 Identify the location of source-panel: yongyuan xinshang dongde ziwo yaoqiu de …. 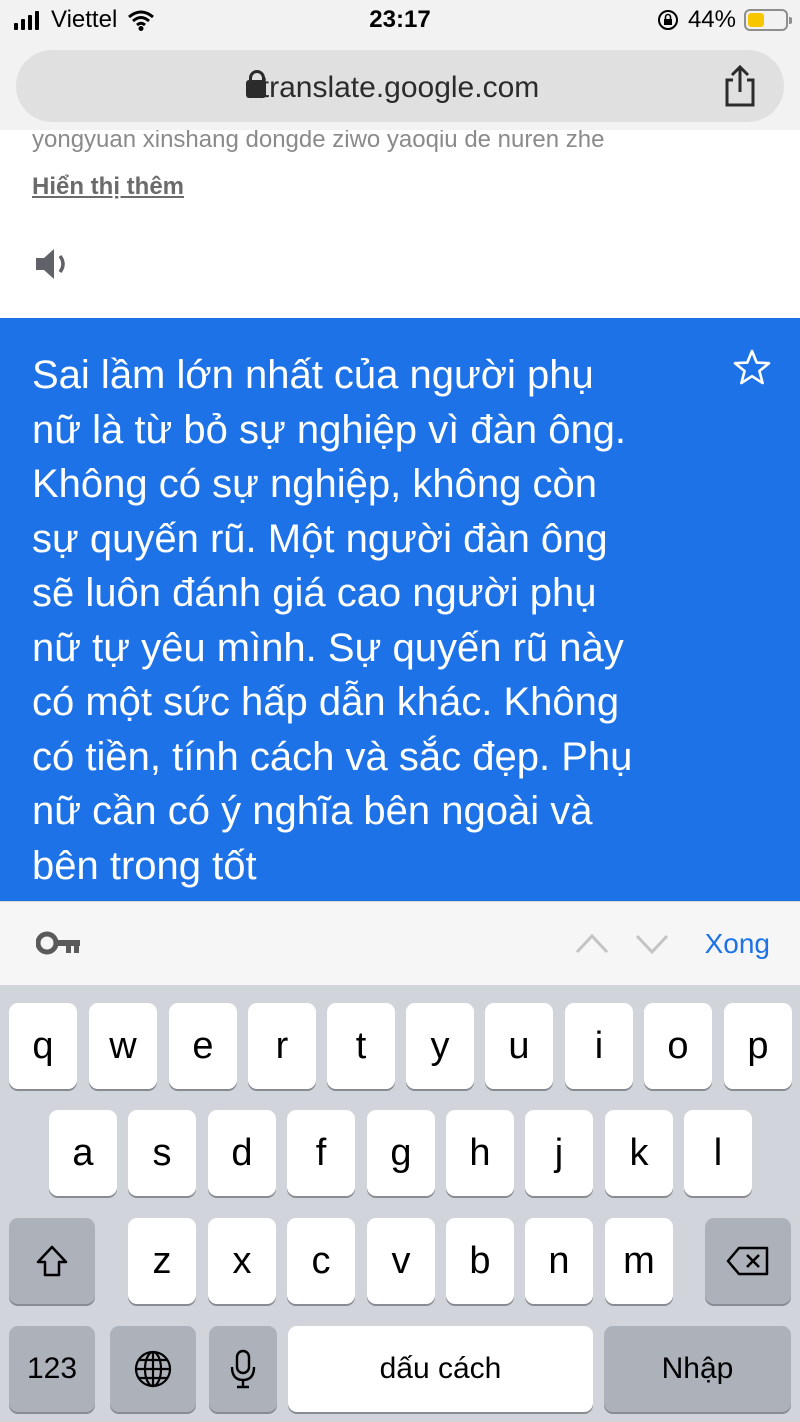
(400, 224).